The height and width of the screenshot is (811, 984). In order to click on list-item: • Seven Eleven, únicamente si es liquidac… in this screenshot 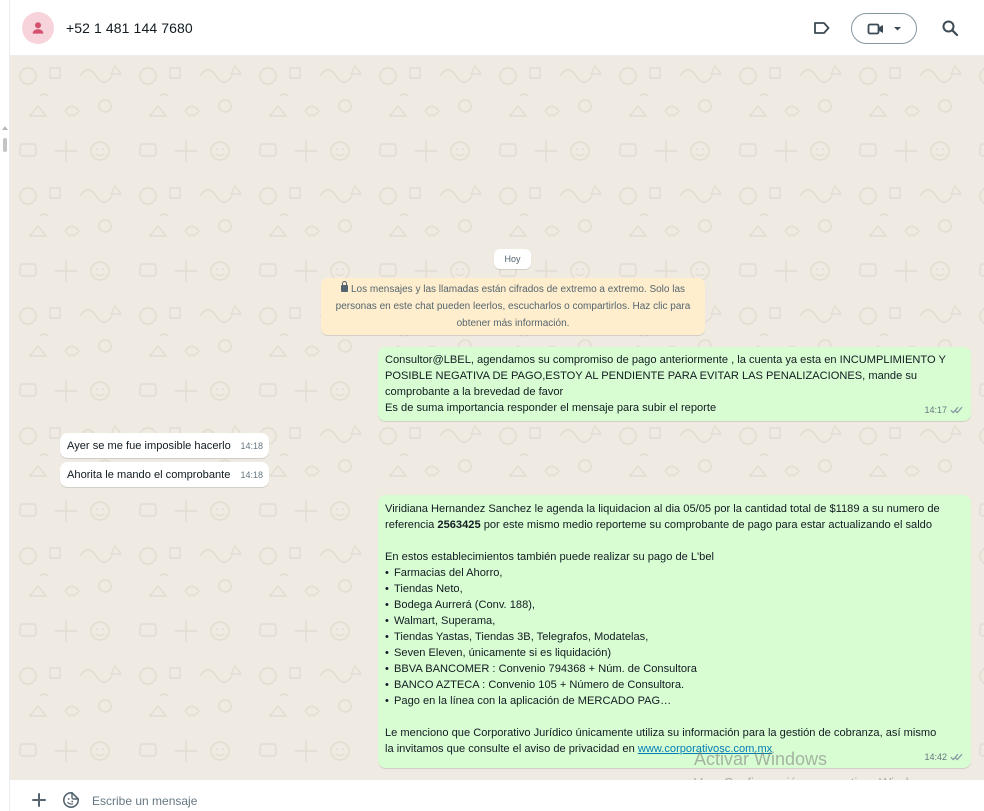, I will do `click(674, 653)`.